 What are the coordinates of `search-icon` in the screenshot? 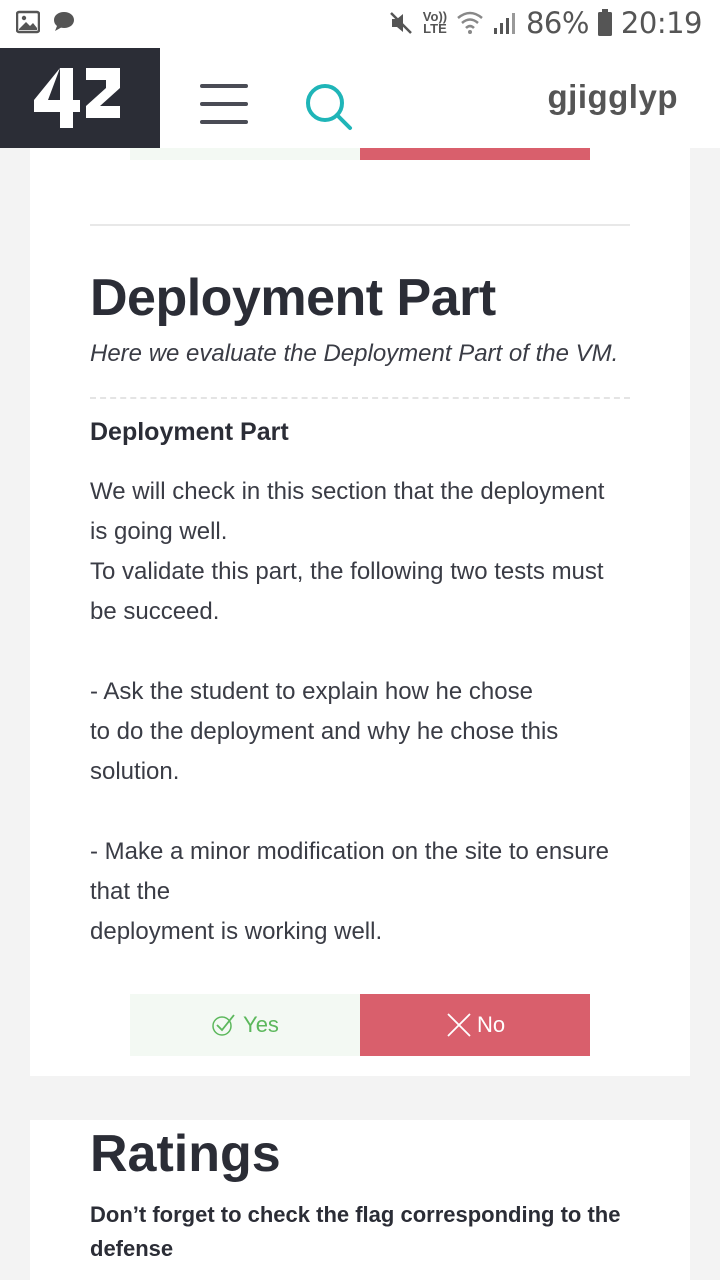 It's located at (329, 107).